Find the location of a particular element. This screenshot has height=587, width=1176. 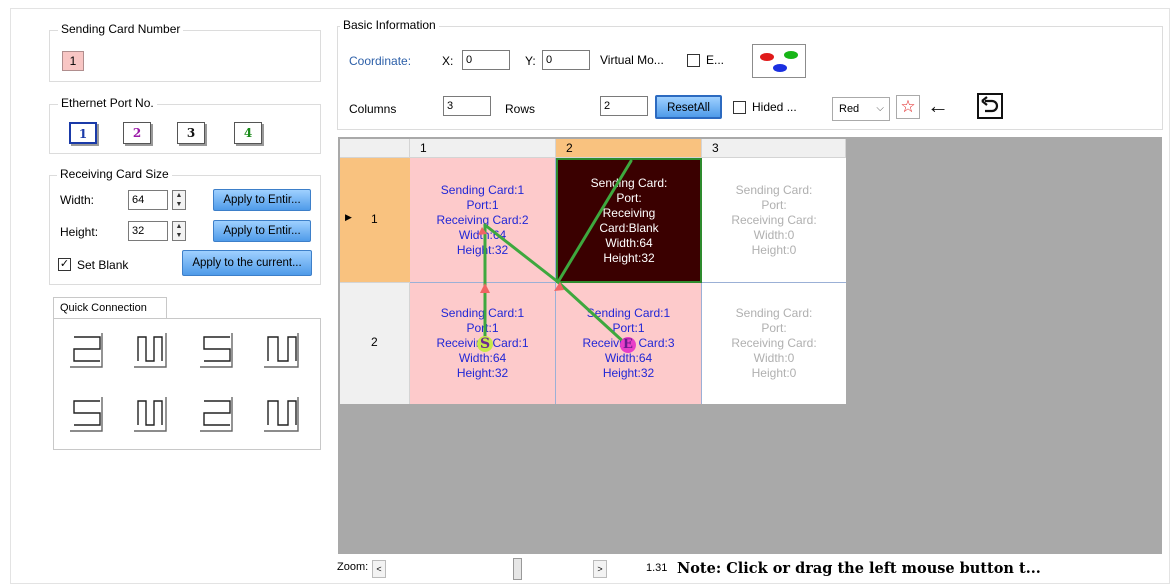

x-input: 0 is located at coordinates (486, 60).